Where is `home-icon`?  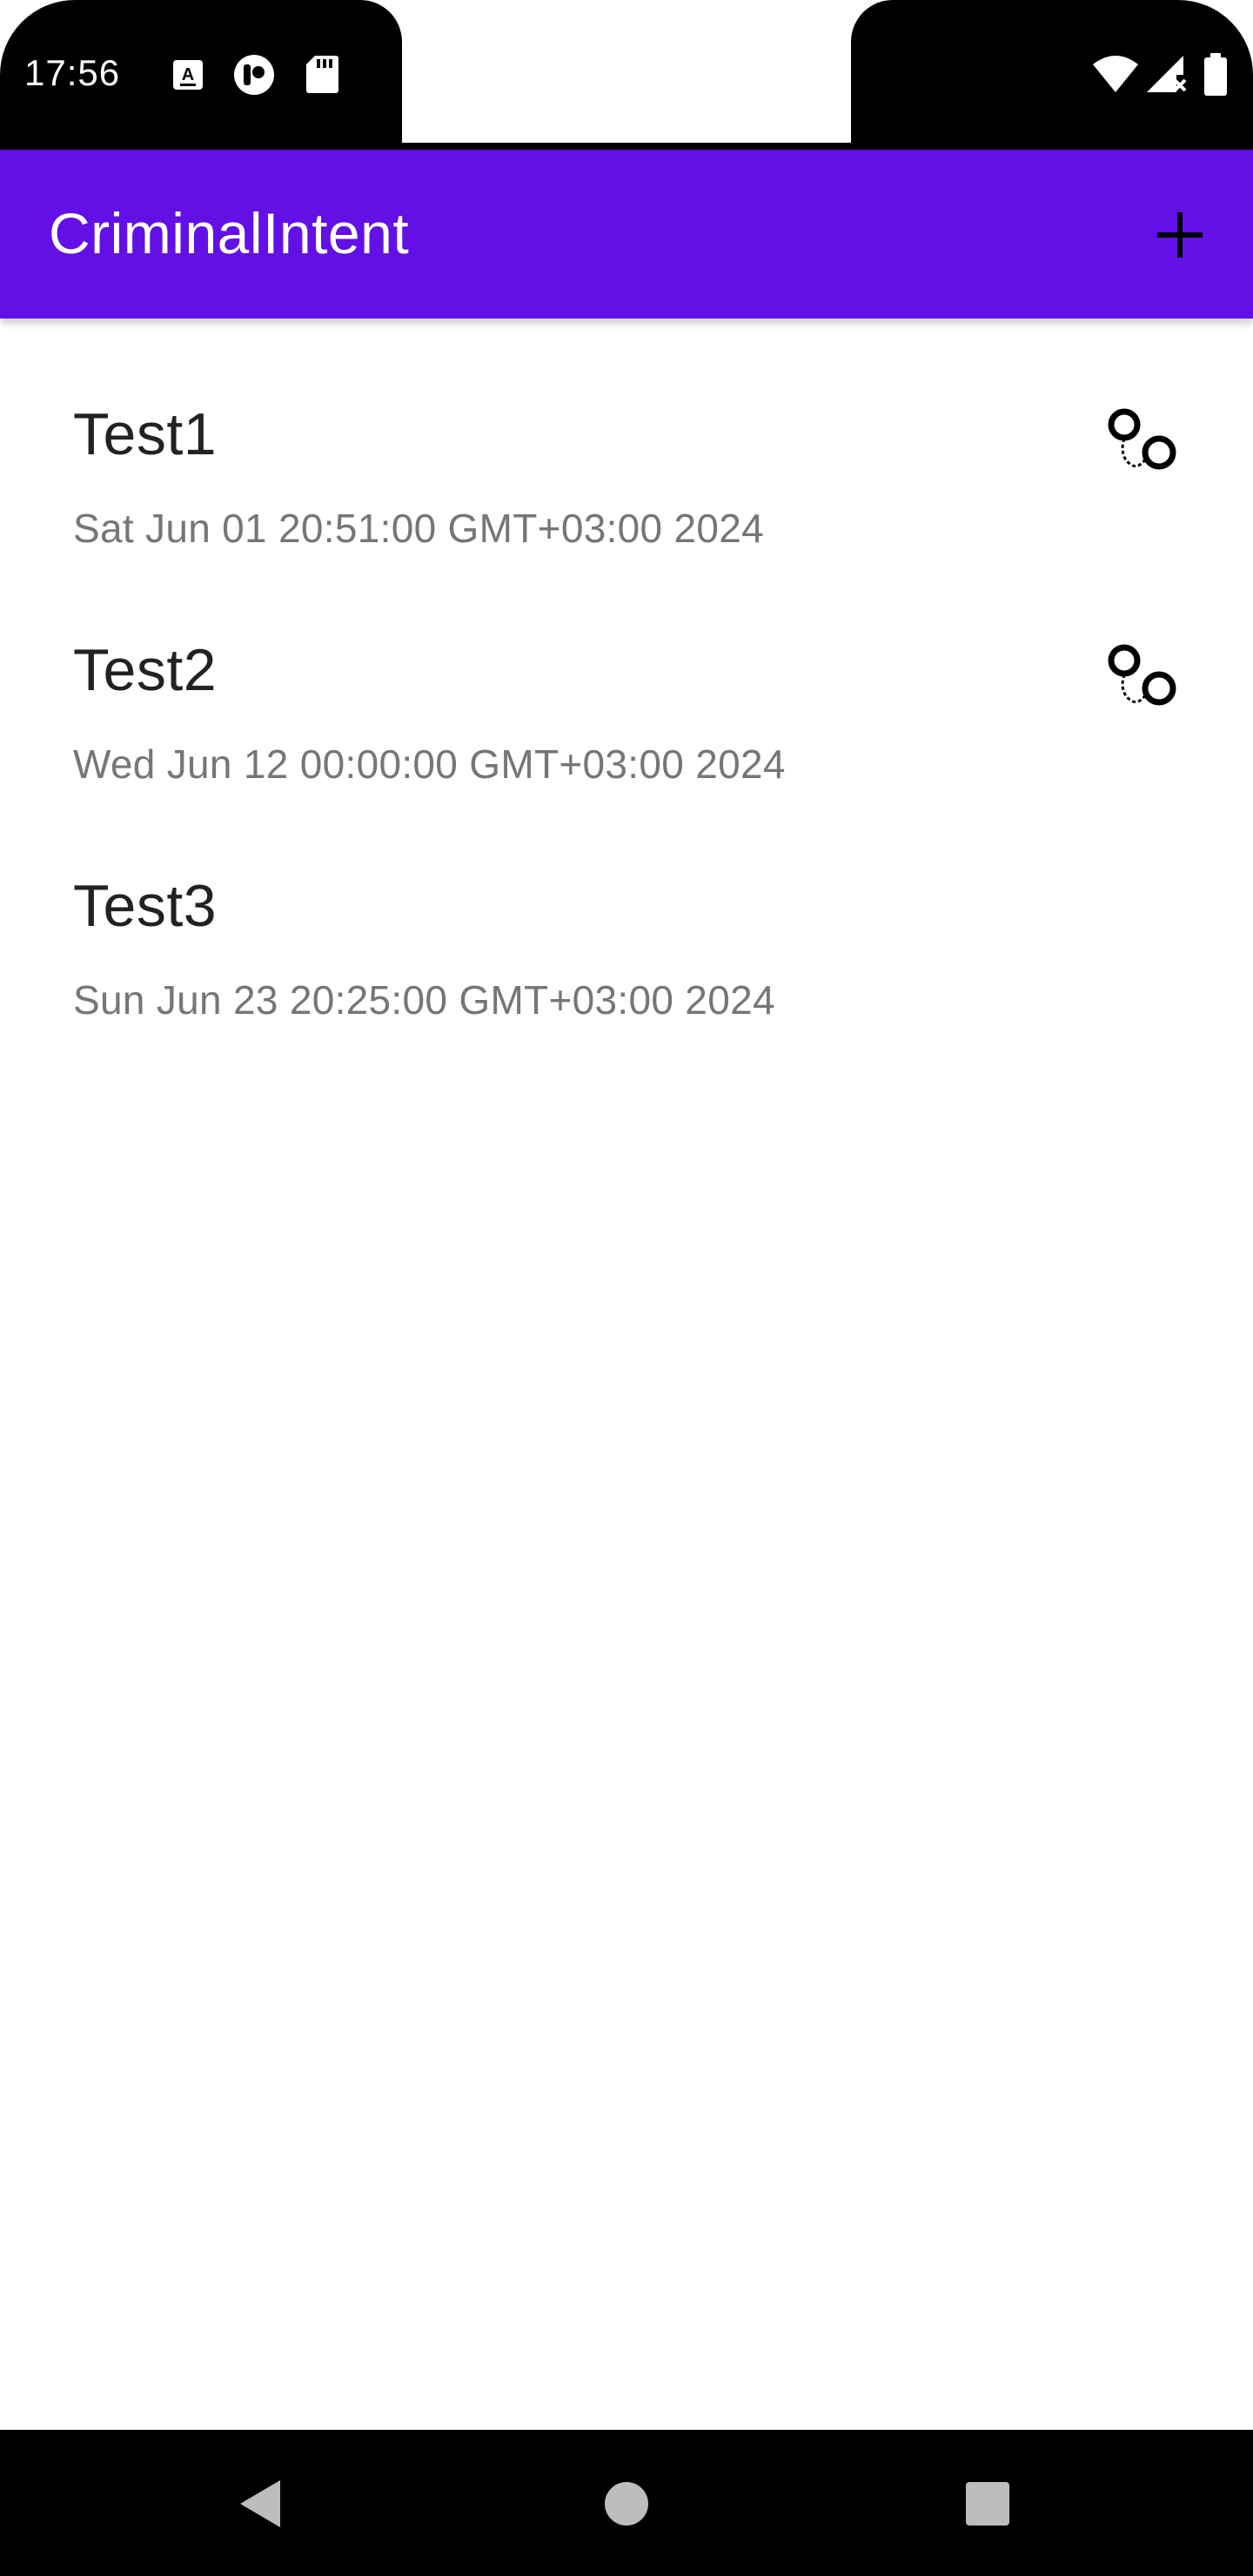
home-icon is located at coordinates (626, 2504).